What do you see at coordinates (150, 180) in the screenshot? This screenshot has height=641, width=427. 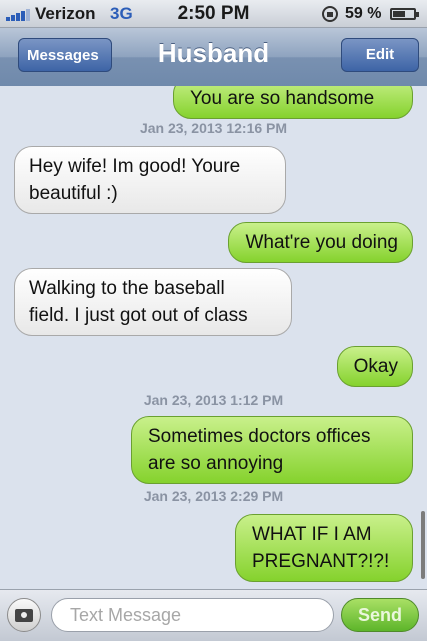 I see `message-bubble-received: Hey wife! Im good! Youre beautiful :)` at bounding box center [150, 180].